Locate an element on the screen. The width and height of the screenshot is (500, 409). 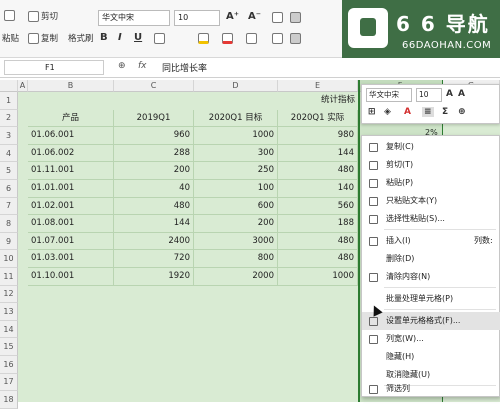
border-button is located at coordinates (159, 38).